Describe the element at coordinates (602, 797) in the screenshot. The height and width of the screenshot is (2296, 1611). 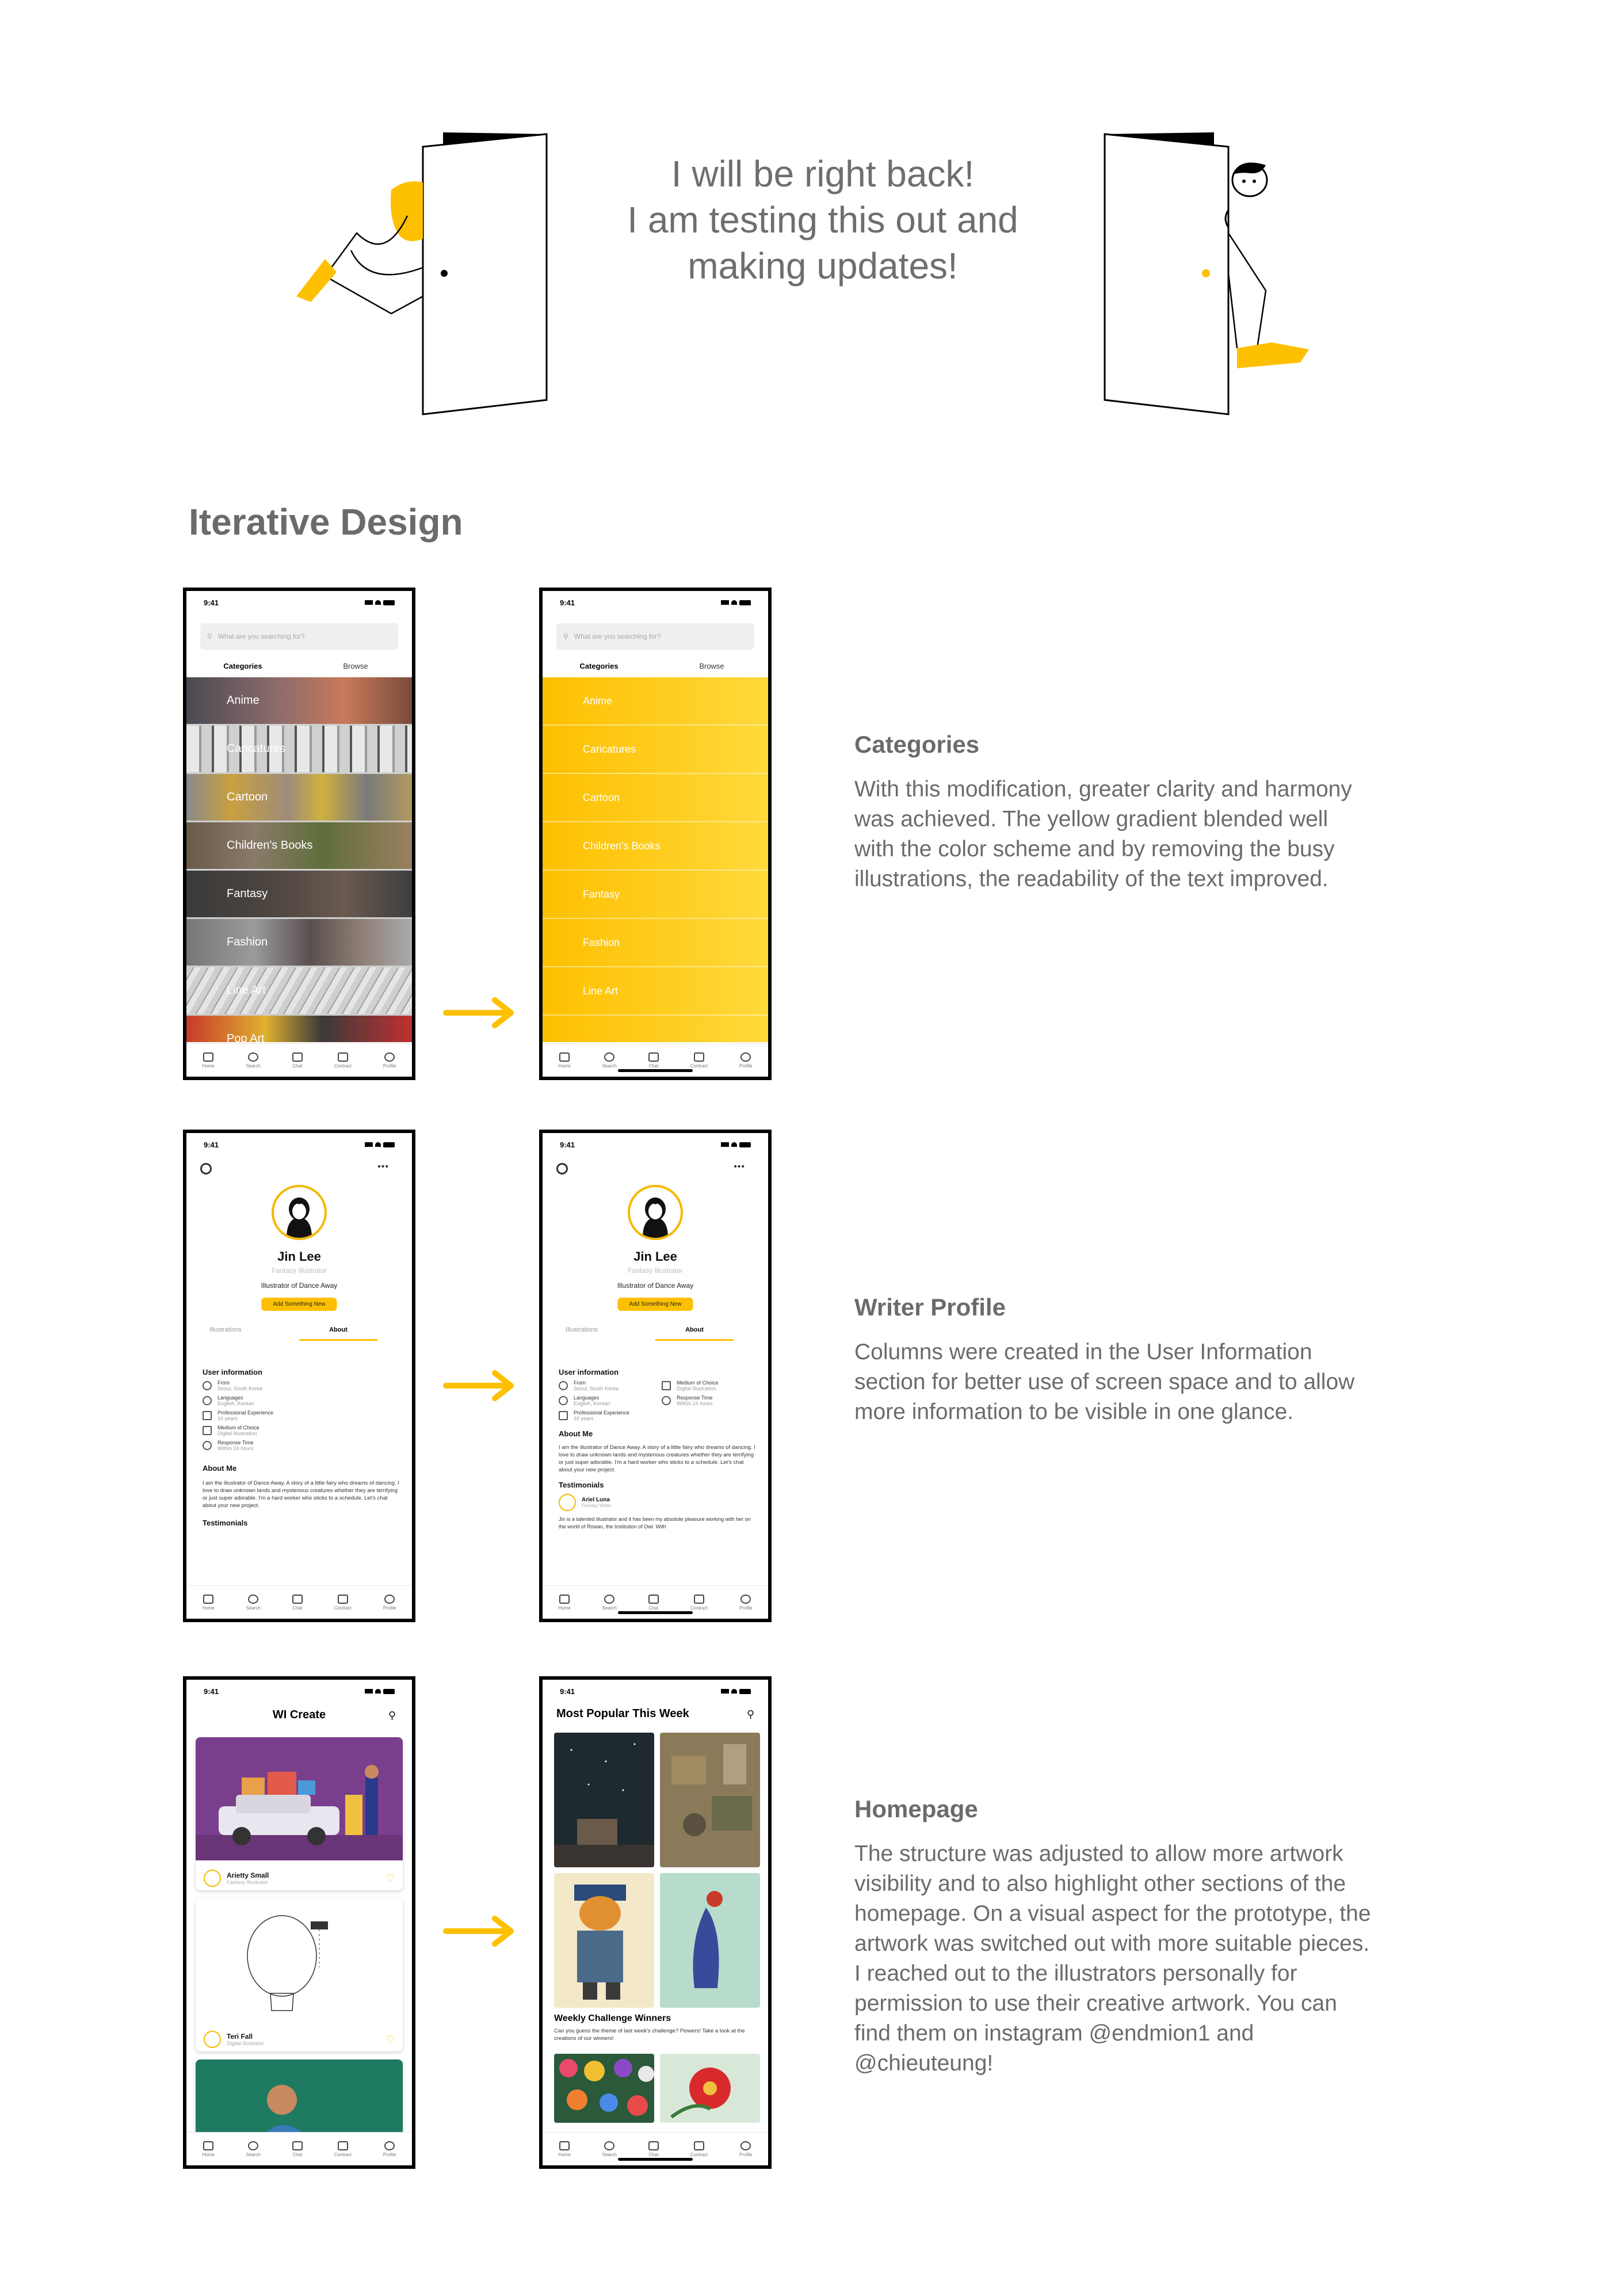
I see `category-label: Cartoon` at that location.